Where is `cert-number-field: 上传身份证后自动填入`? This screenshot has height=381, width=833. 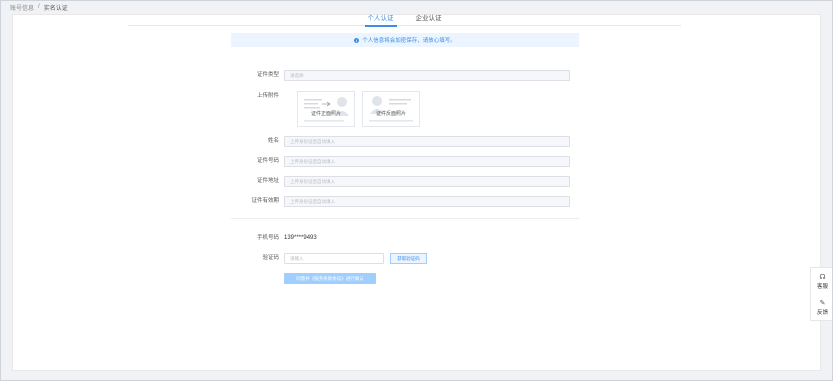
cert-number-field: 上传身份证后自动填入 is located at coordinates (427, 161).